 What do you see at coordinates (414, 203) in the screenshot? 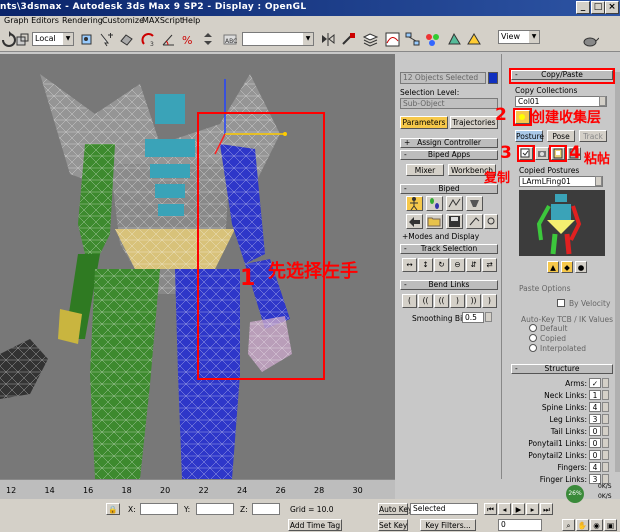
I see `figure-mode-icon` at bounding box center [414, 203].